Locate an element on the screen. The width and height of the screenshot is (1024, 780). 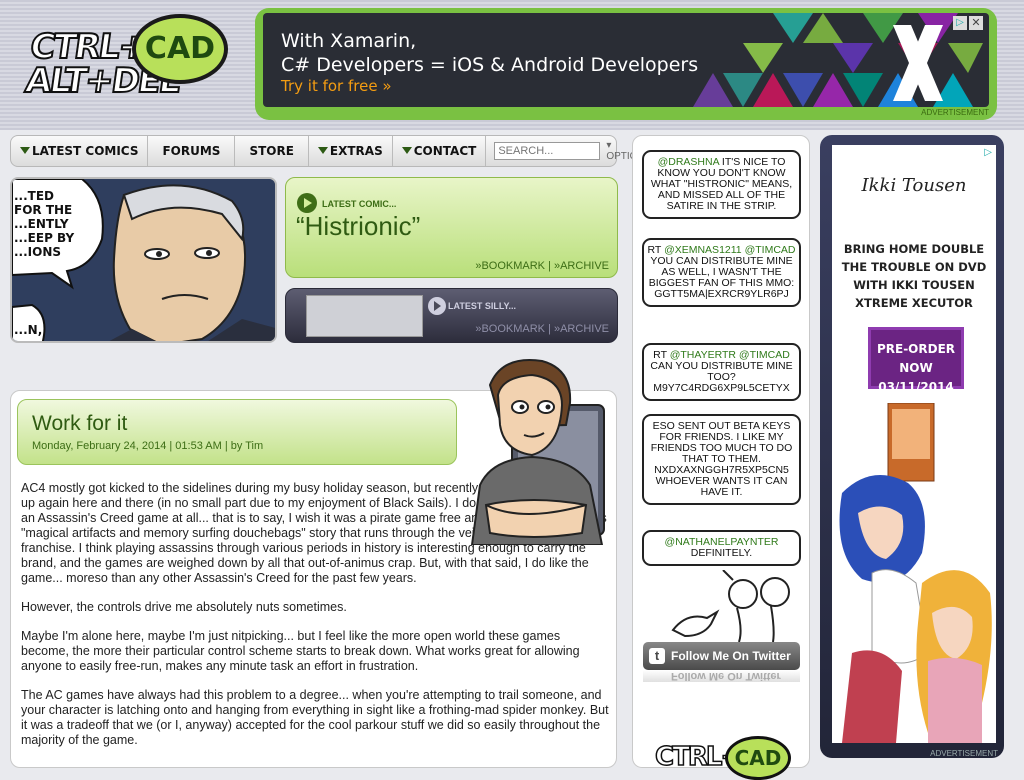
side-ad-brand: Ikki Tousen is located at coordinates (914, 185).